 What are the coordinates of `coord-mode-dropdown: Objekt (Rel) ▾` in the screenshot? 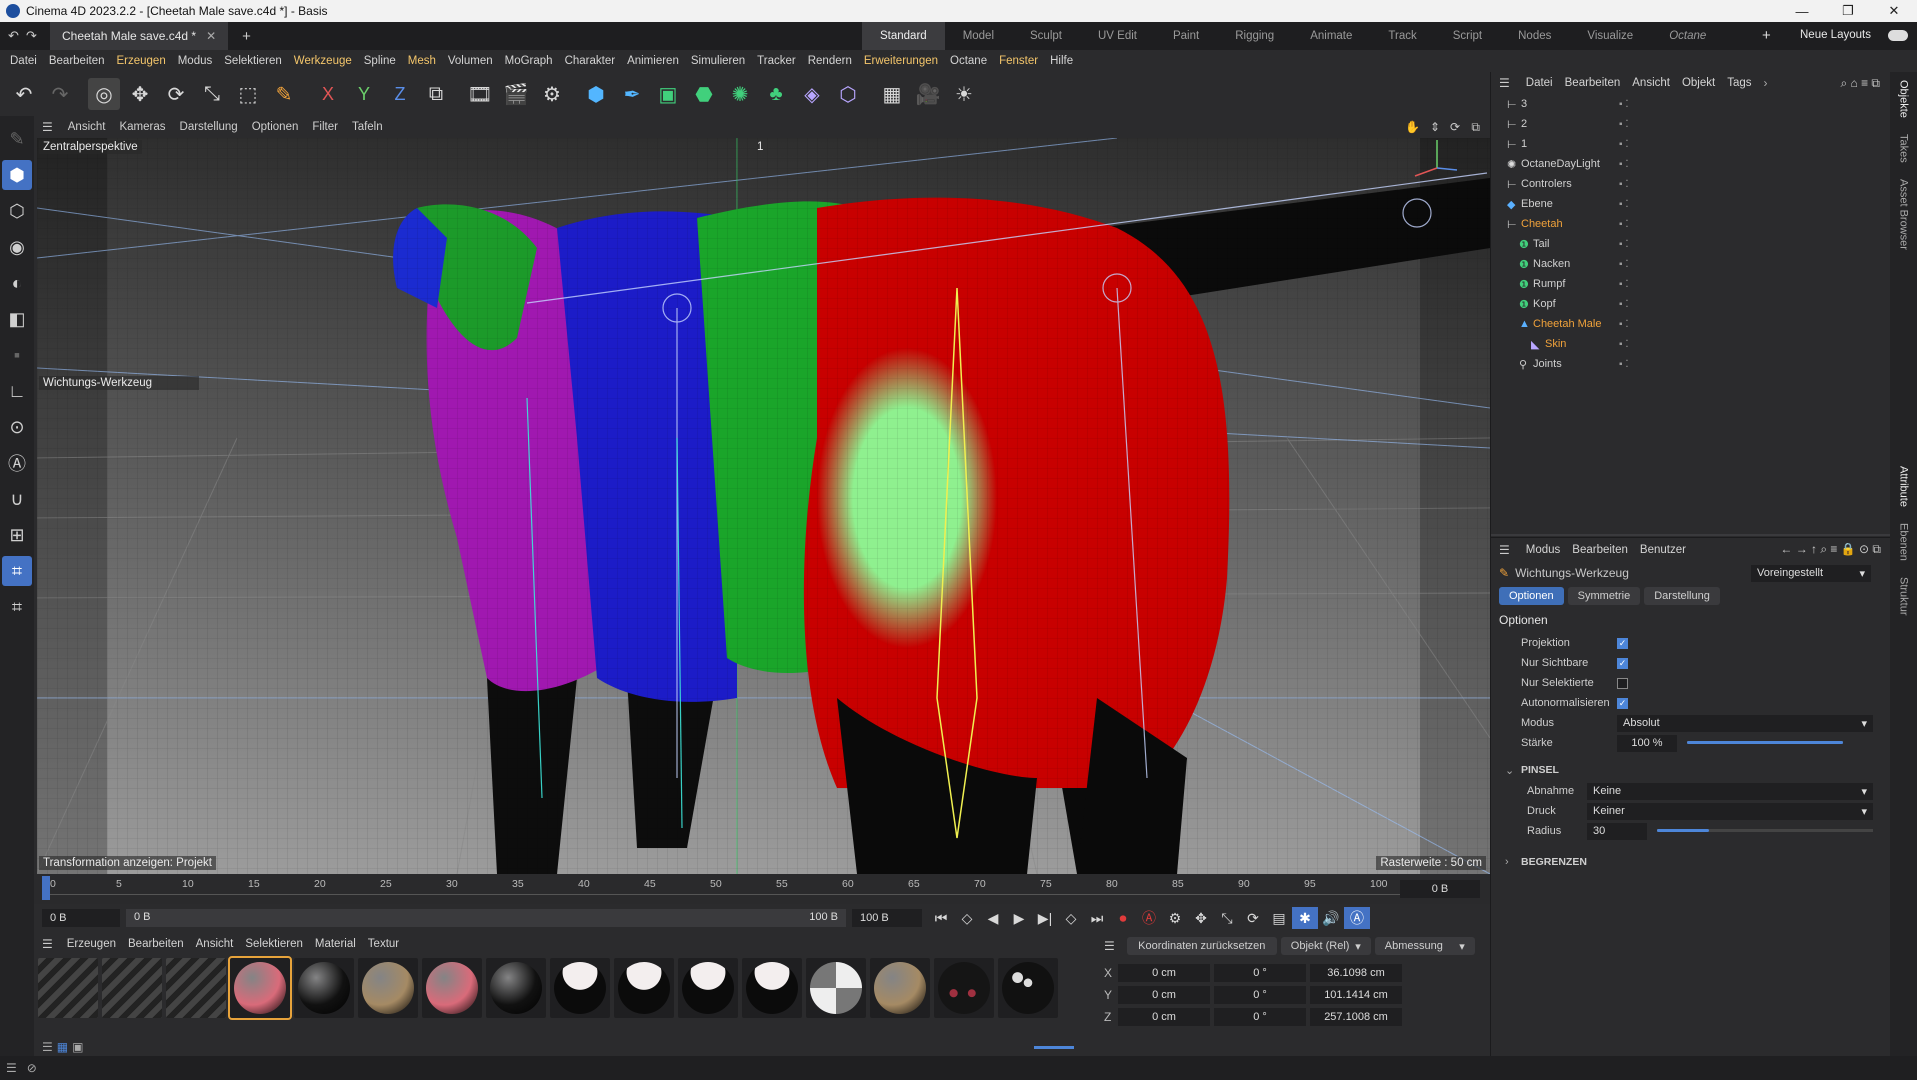 It's located at (1325, 946).